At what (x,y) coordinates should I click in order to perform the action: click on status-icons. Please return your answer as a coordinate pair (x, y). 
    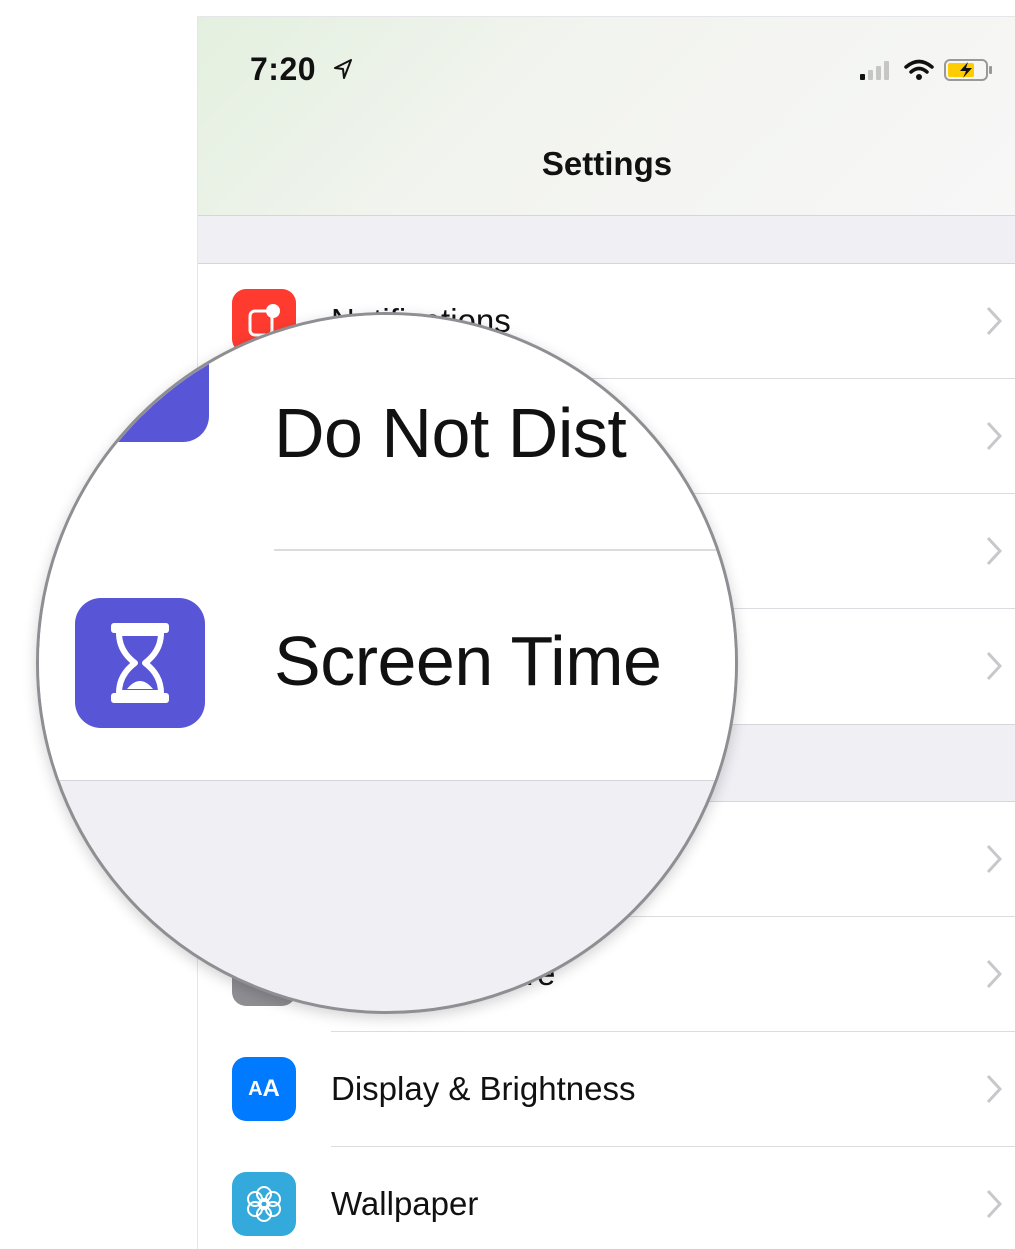
    Looking at the image, I should click on (927, 70).